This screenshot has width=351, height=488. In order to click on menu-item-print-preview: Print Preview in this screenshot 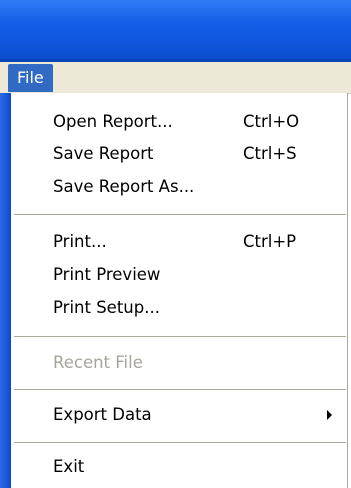, I will do `click(179, 275)`.